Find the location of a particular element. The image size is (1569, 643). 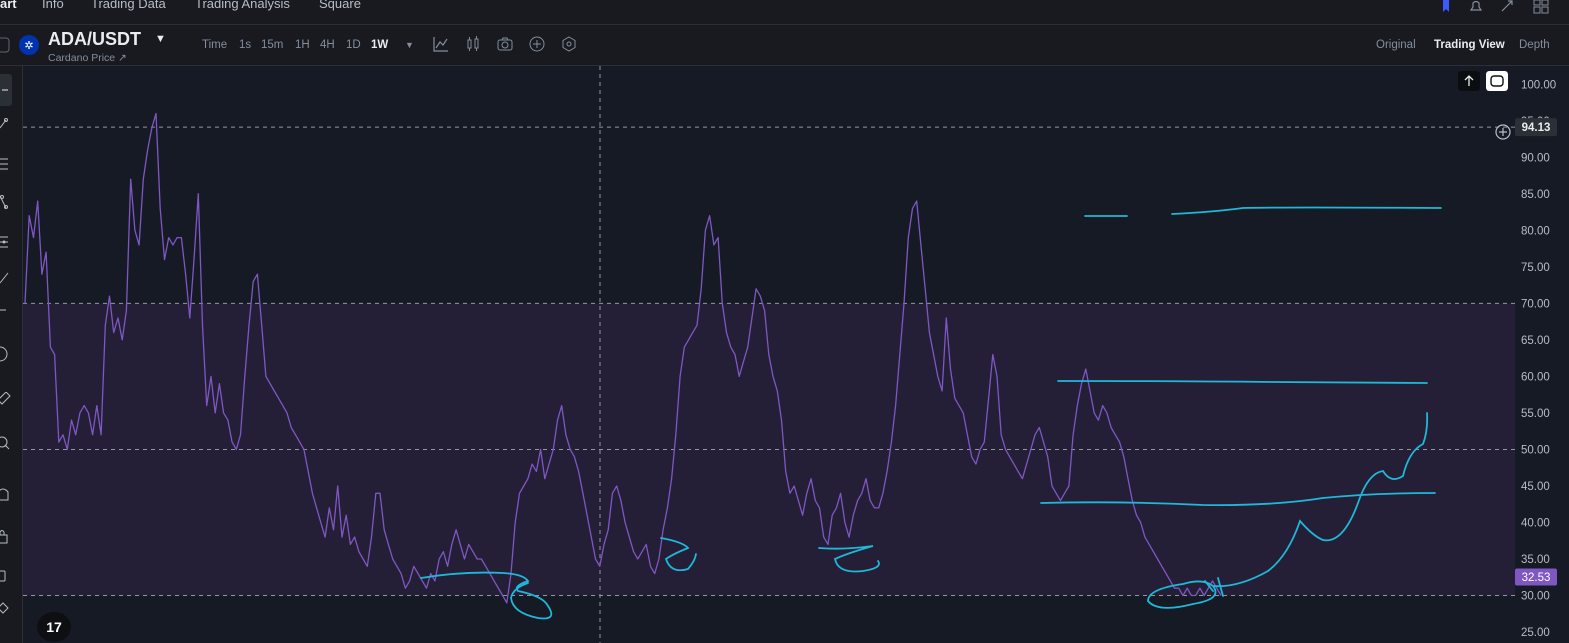

y-tick-label: 60.00 is located at coordinates (1535, 377).